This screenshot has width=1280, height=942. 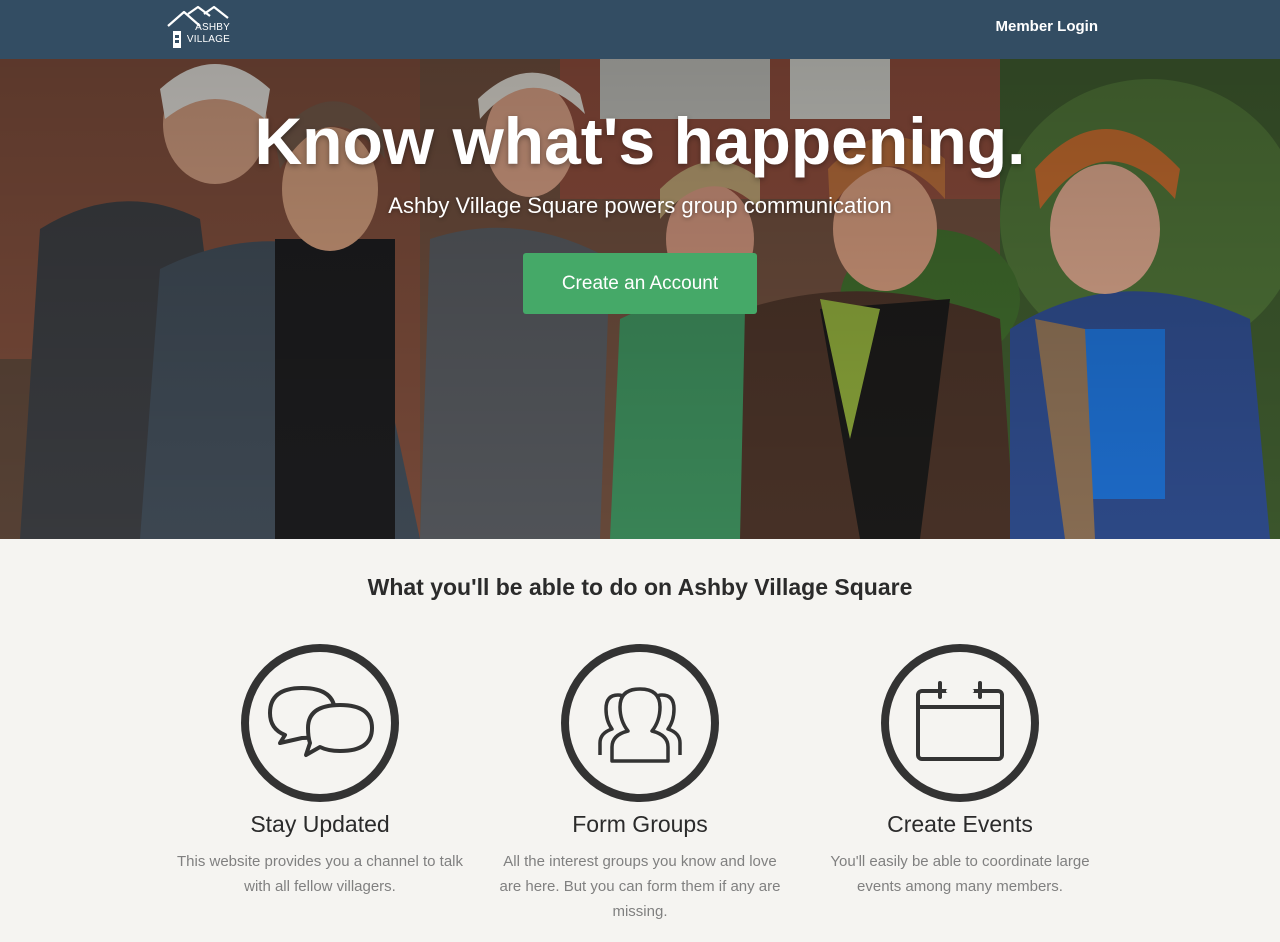 I want to click on logo-line-2: VILLAGE, so click(x=208, y=39).